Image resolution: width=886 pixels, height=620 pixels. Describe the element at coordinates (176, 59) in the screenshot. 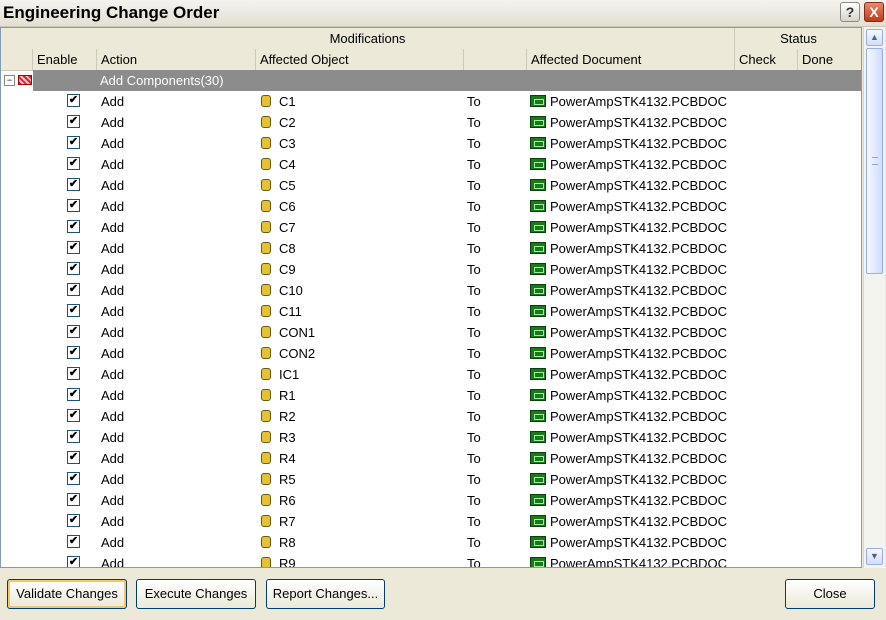

I see `header-action: Action` at that location.